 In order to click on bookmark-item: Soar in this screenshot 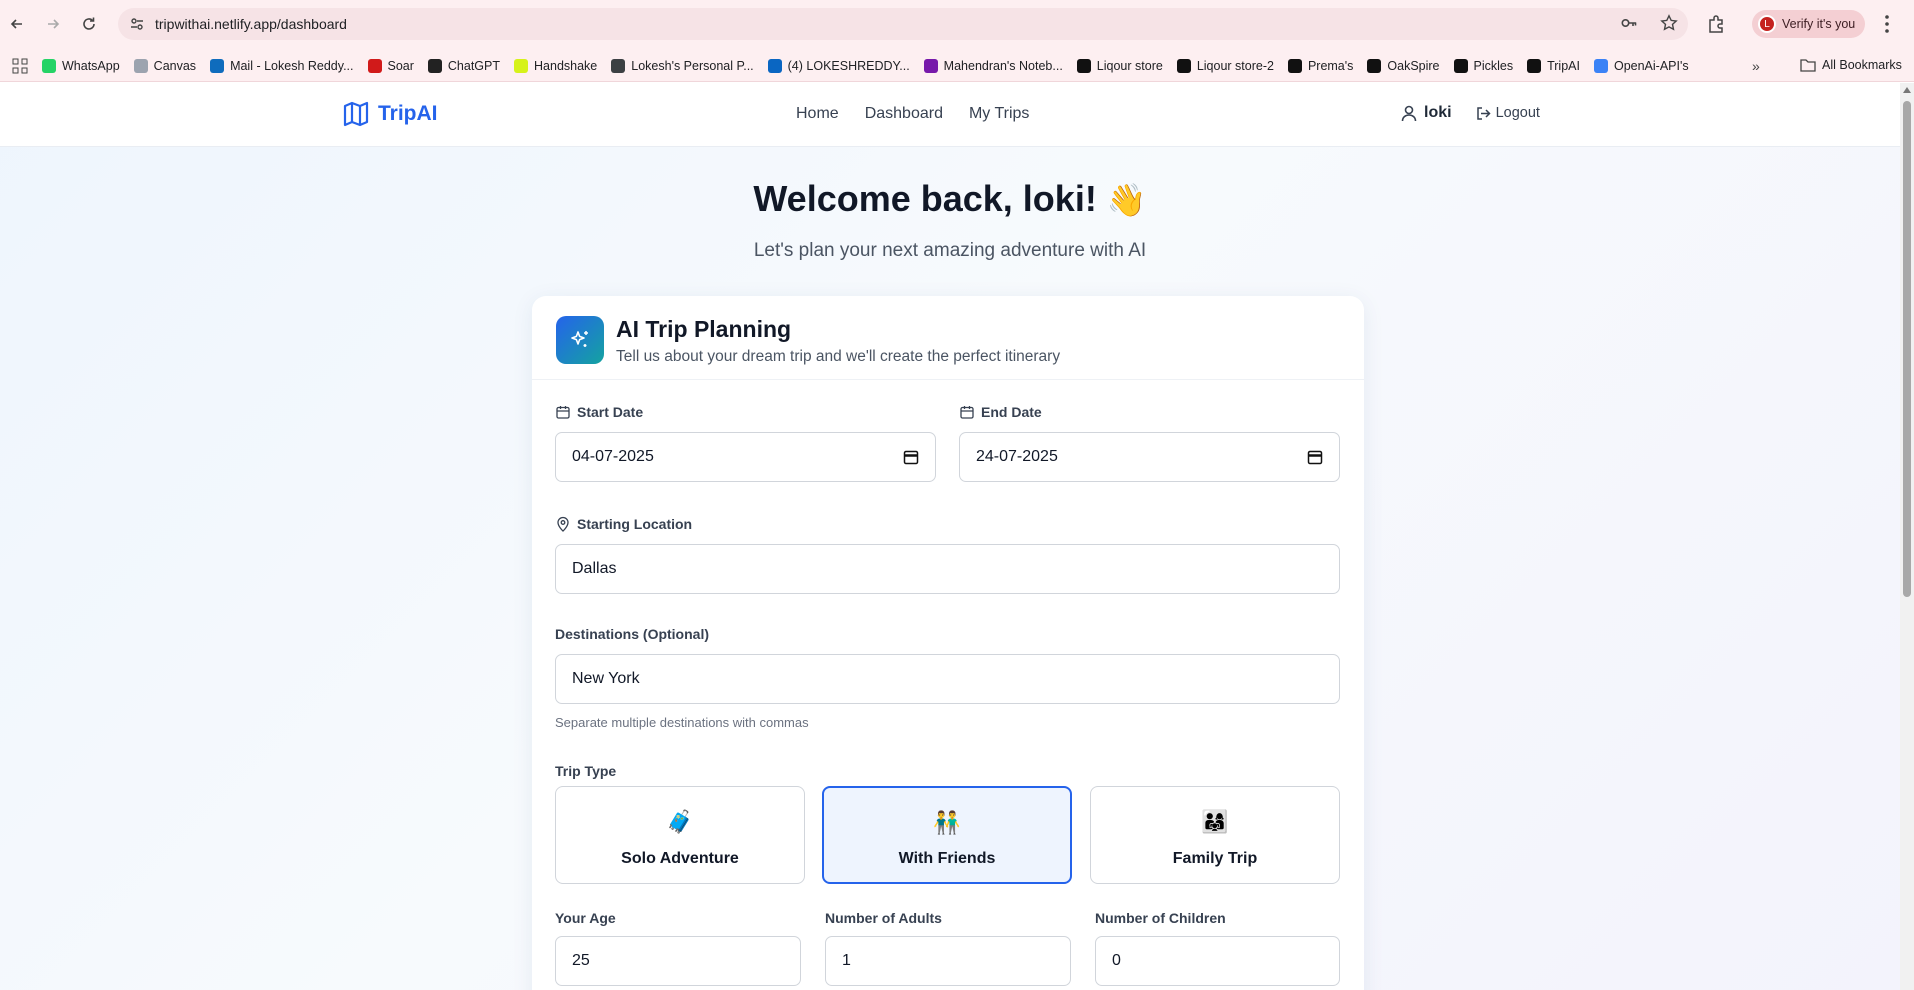, I will do `click(390, 65)`.